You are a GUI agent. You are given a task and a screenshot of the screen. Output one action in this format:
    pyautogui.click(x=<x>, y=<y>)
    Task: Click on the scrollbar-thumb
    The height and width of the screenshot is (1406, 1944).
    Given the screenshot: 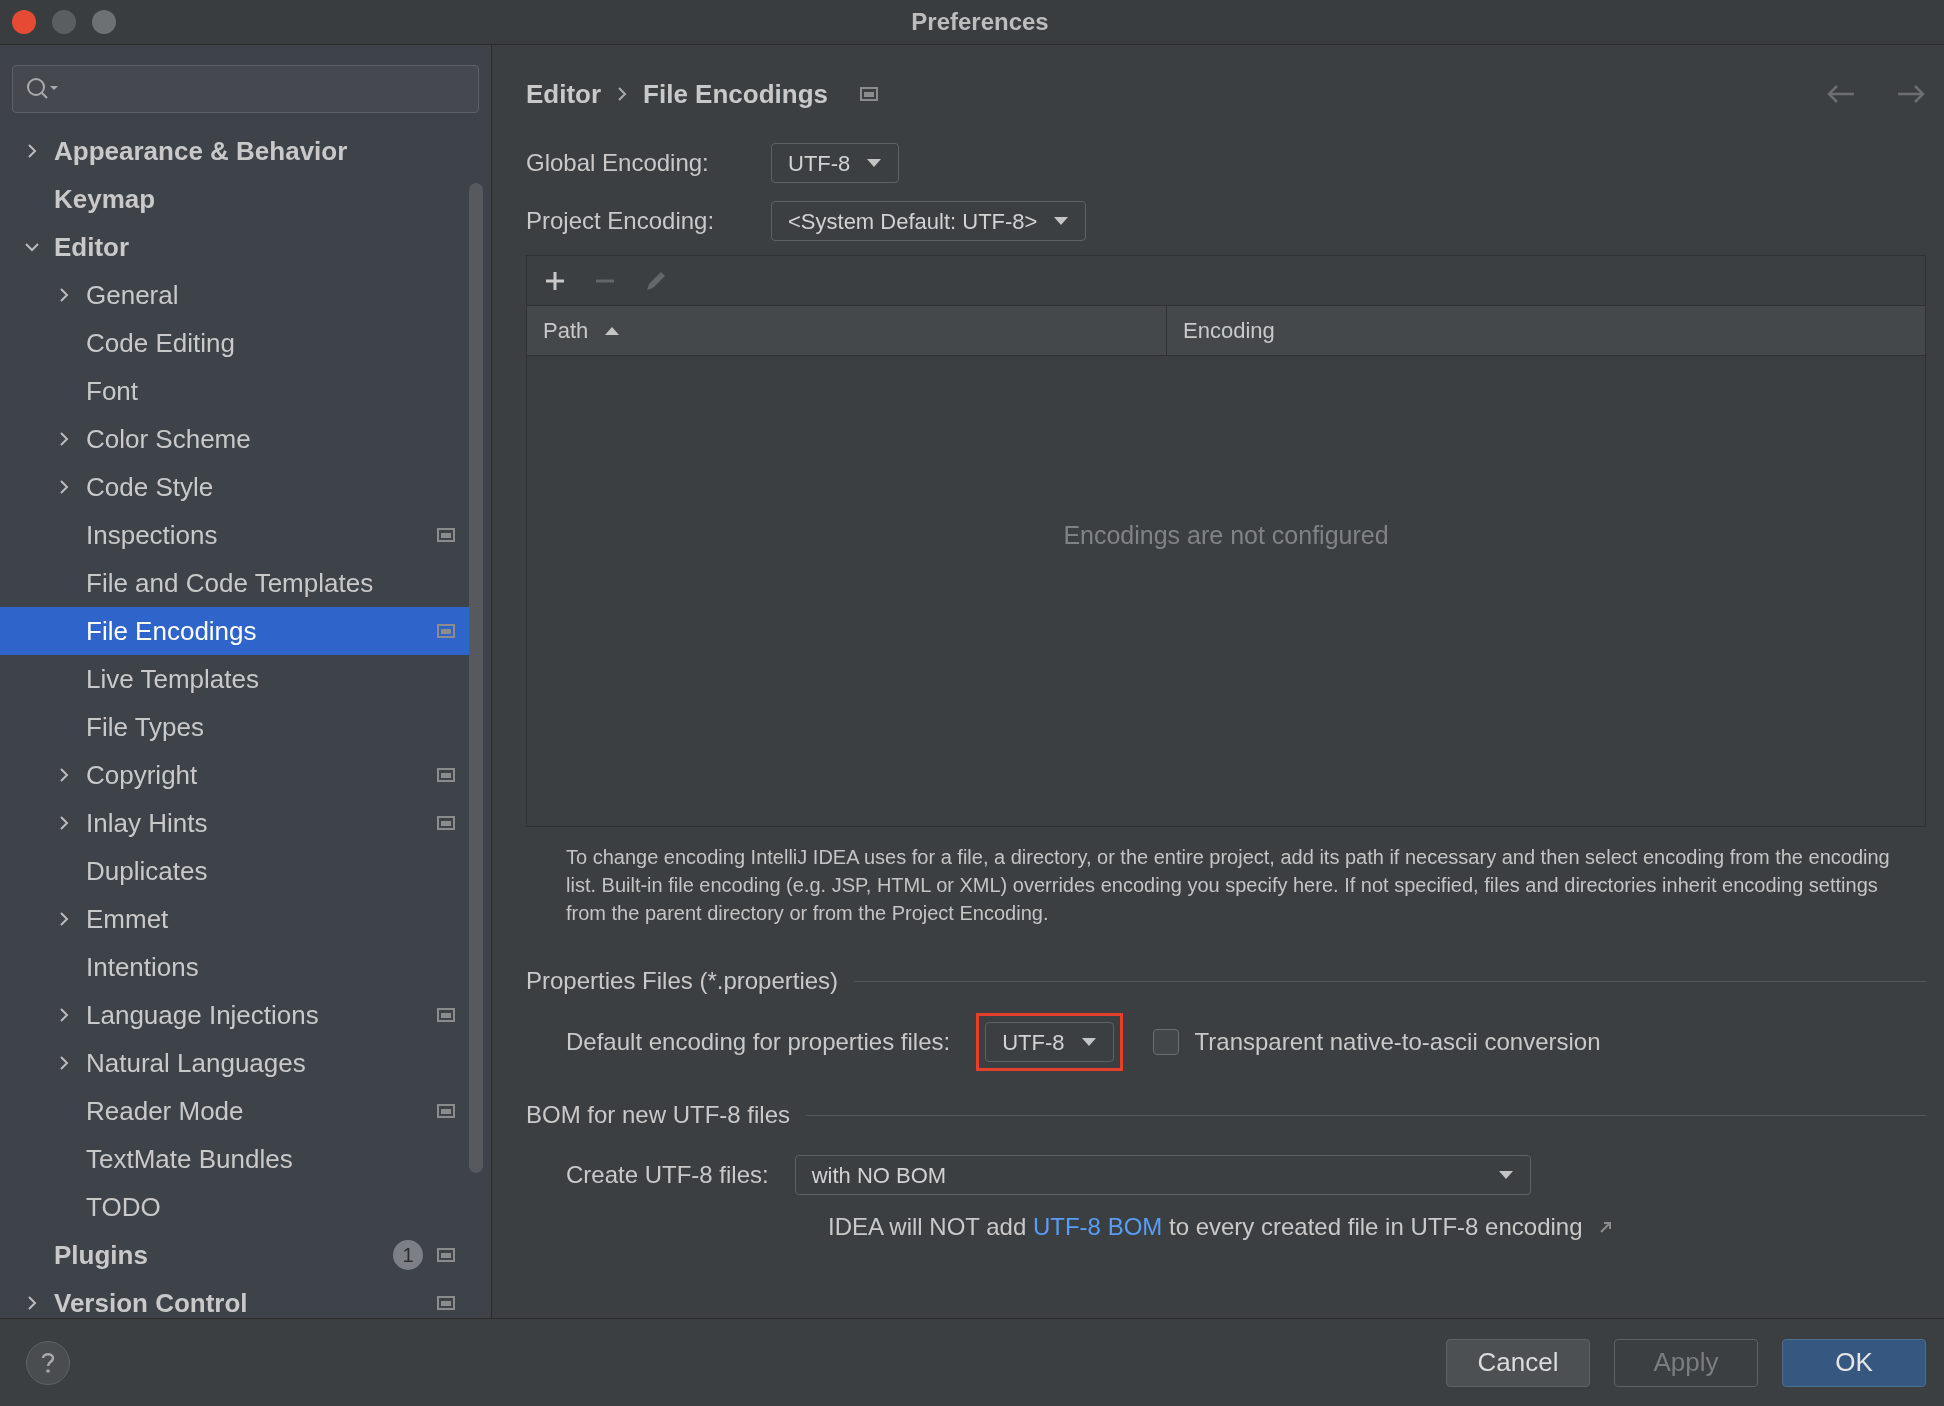 What is the action you would take?
    pyautogui.click(x=476, y=678)
    